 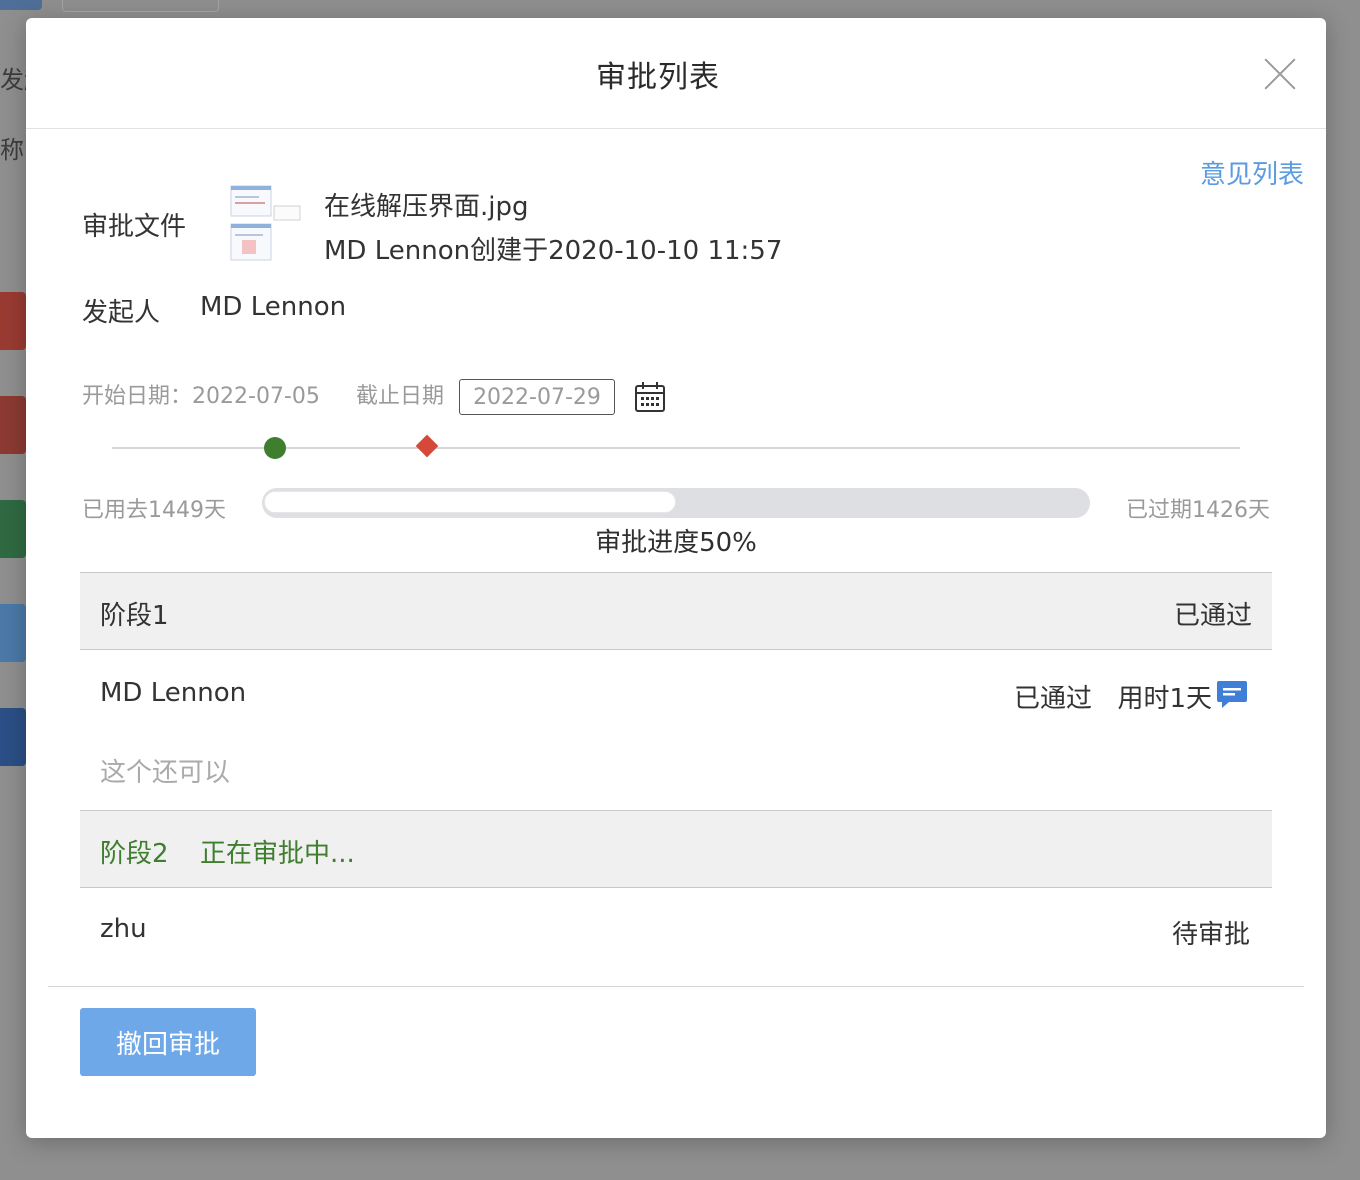 I want to click on initiator-label: 发起人, so click(x=121, y=313).